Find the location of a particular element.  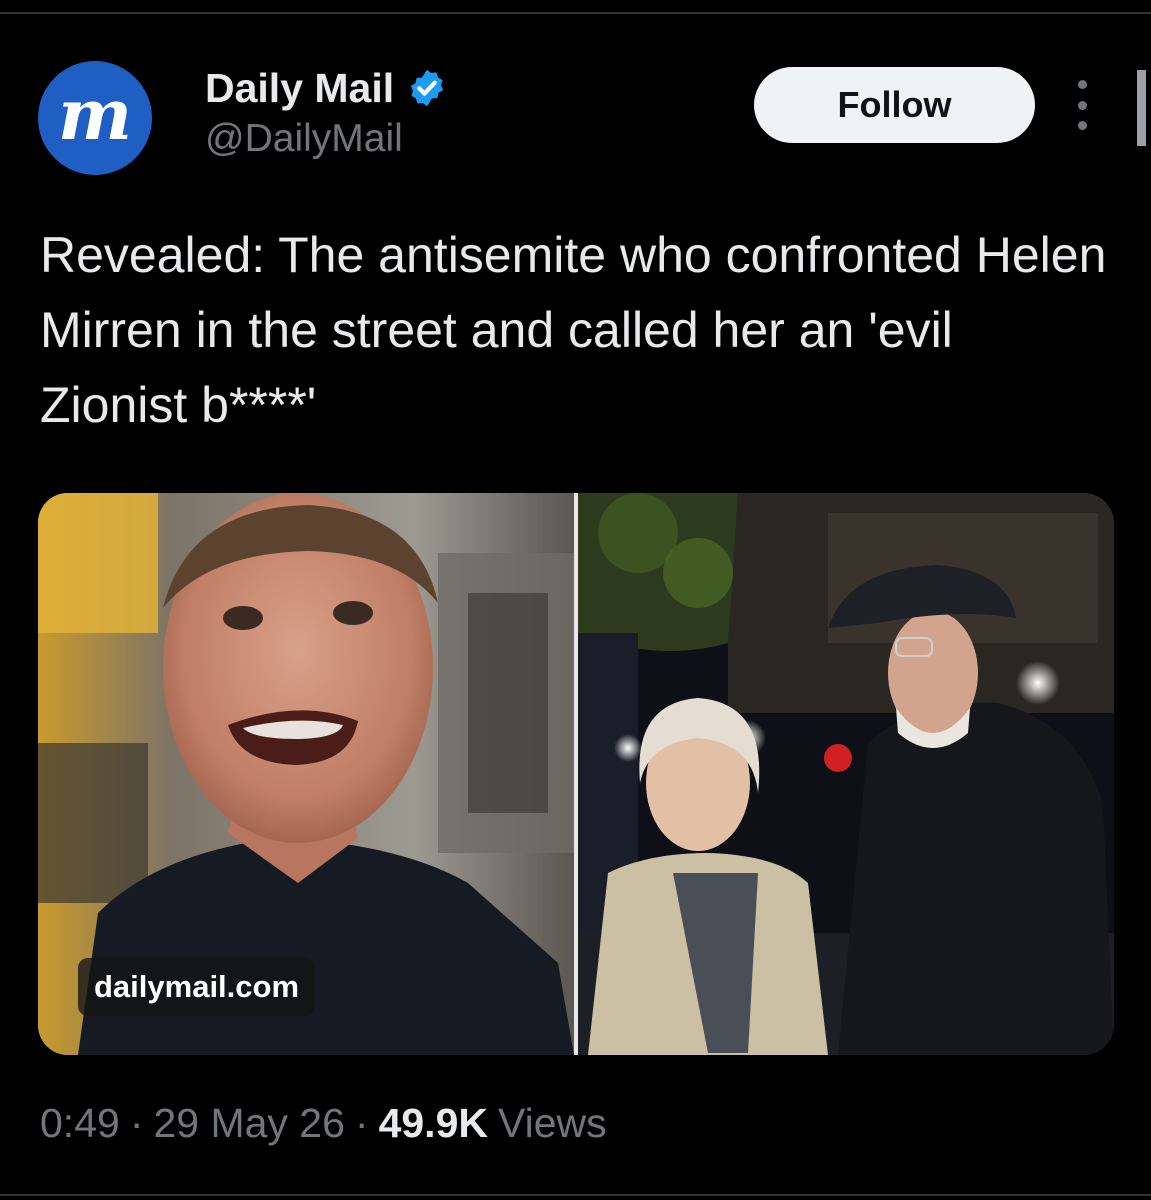

more-vertical-icon is located at coordinates (1082, 105).